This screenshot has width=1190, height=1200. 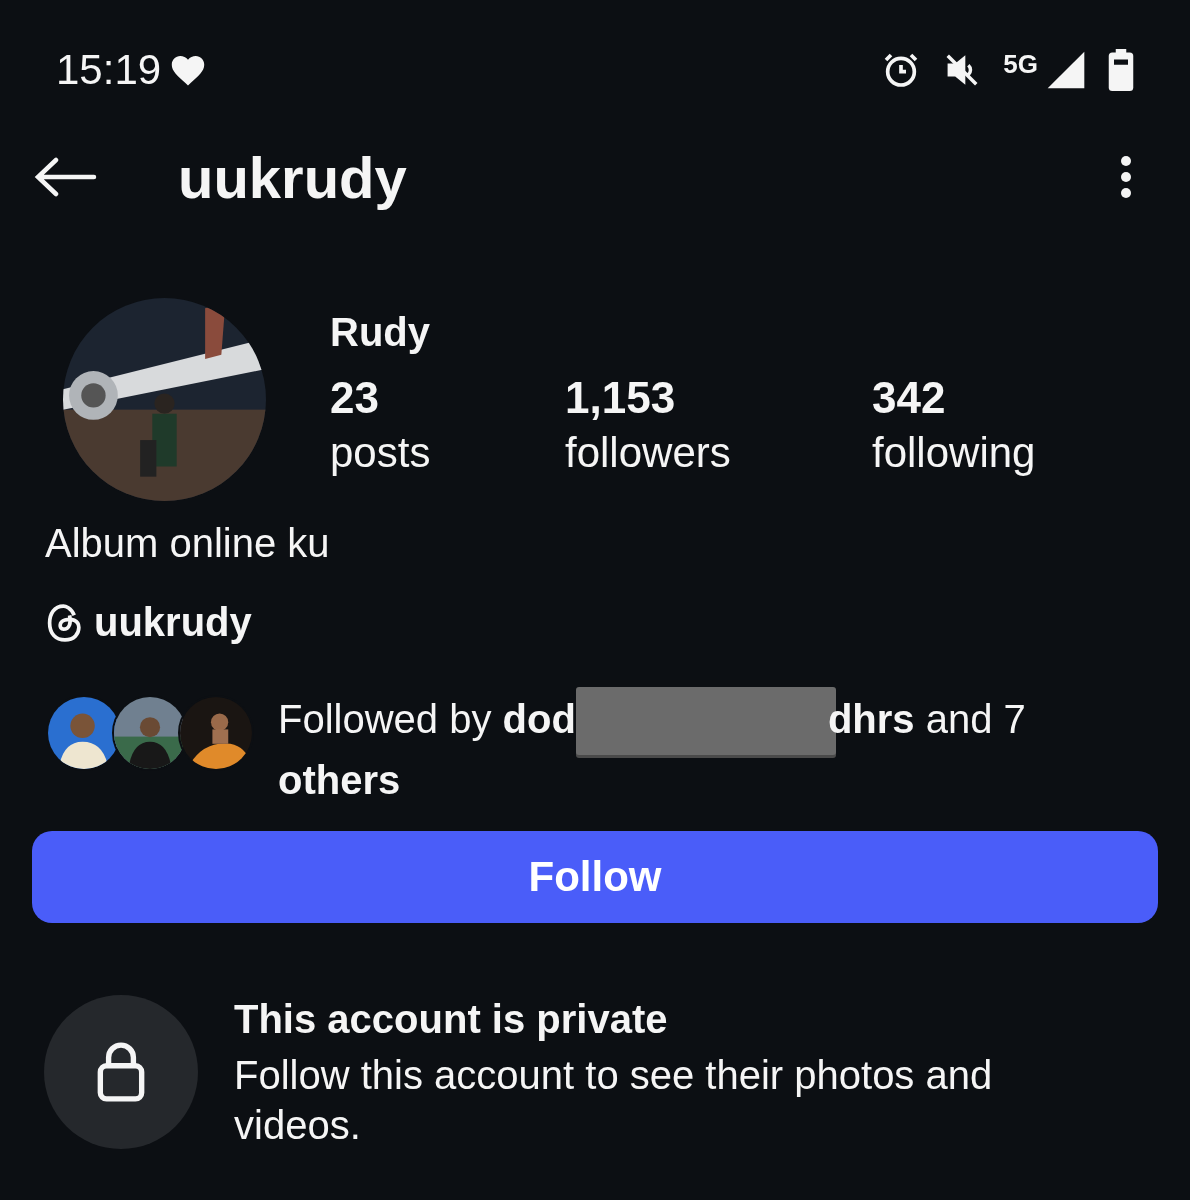 I want to click on stat-count: 342, so click(x=982, y=398).